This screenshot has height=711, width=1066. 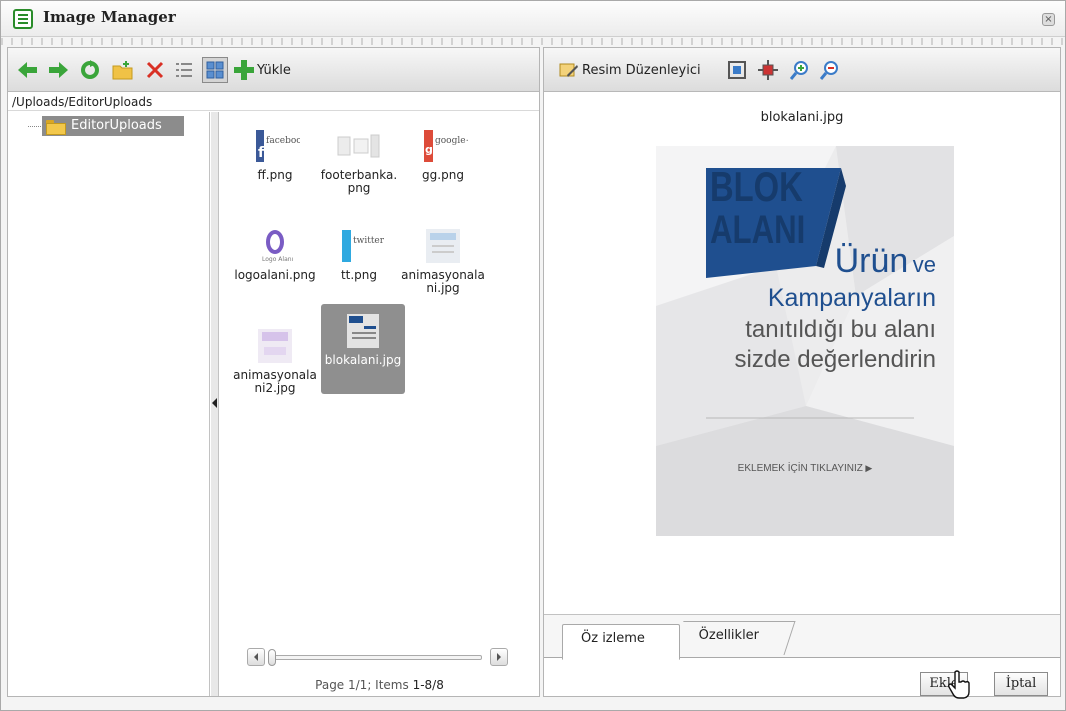 I want to click on window-icon, so click(x=23, y=19).